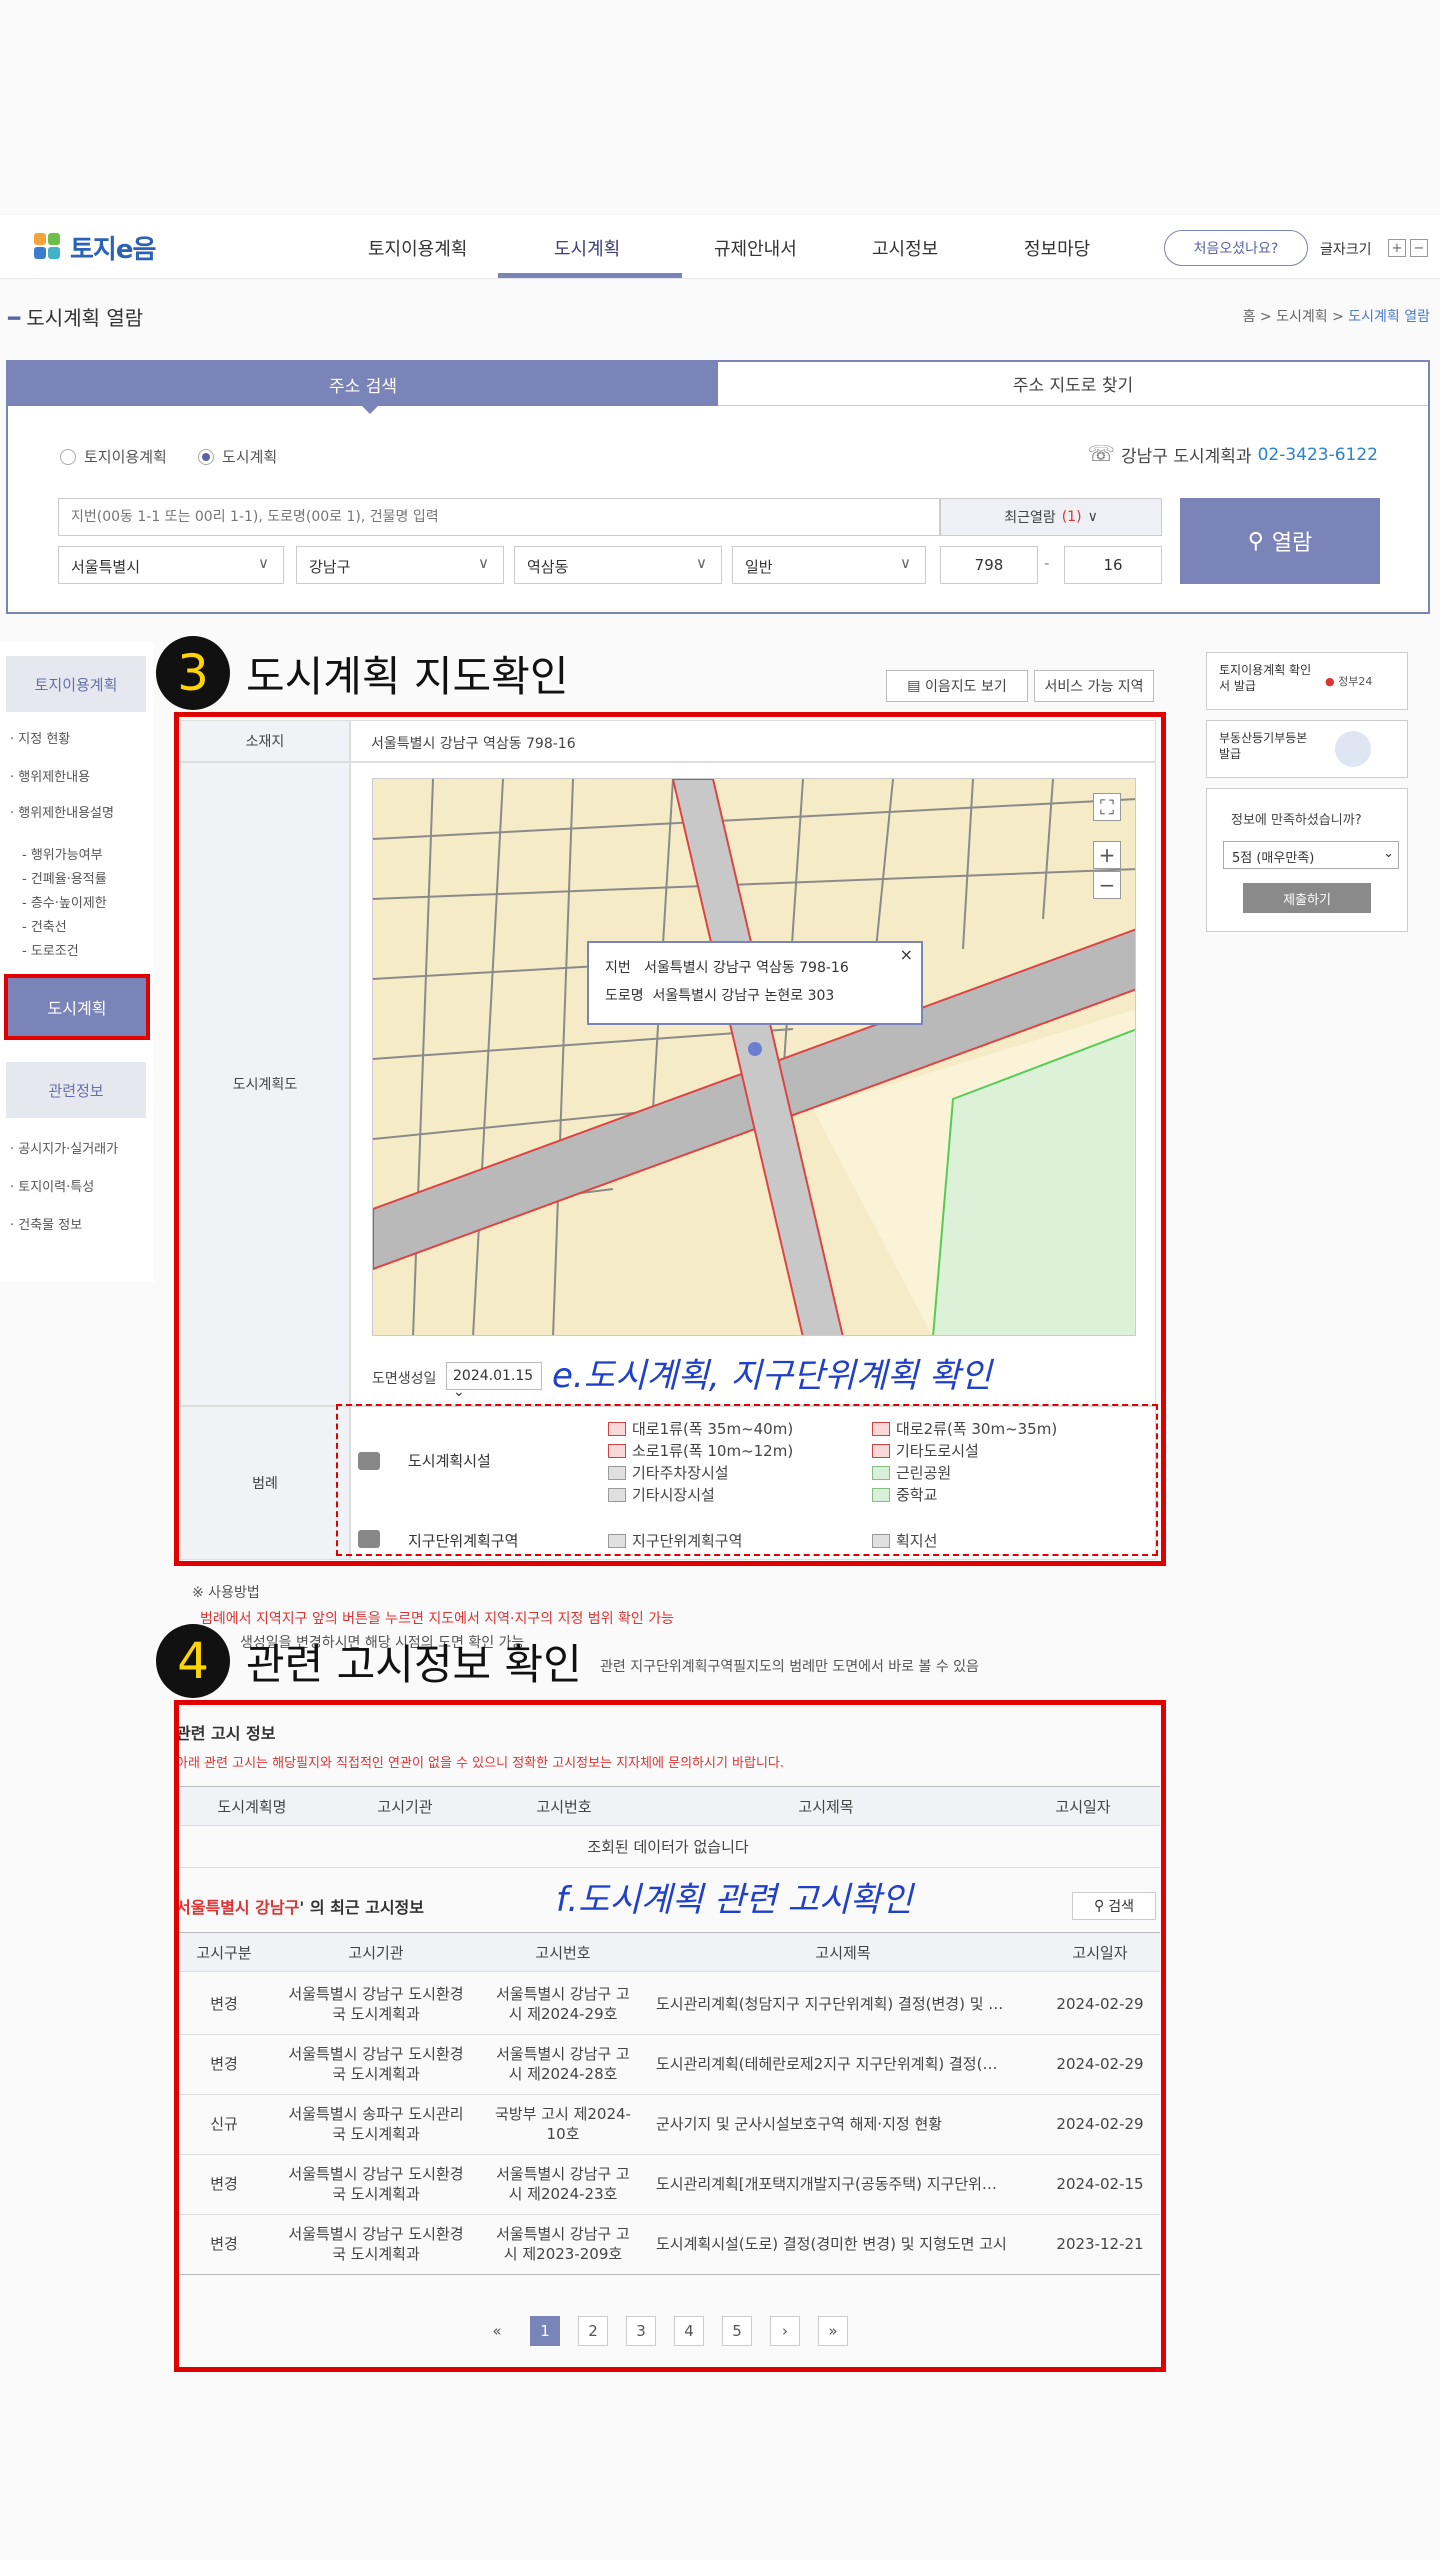 The image size is (1440, 2560). I want to click on font-plus-button: +, so click(1397, 248).